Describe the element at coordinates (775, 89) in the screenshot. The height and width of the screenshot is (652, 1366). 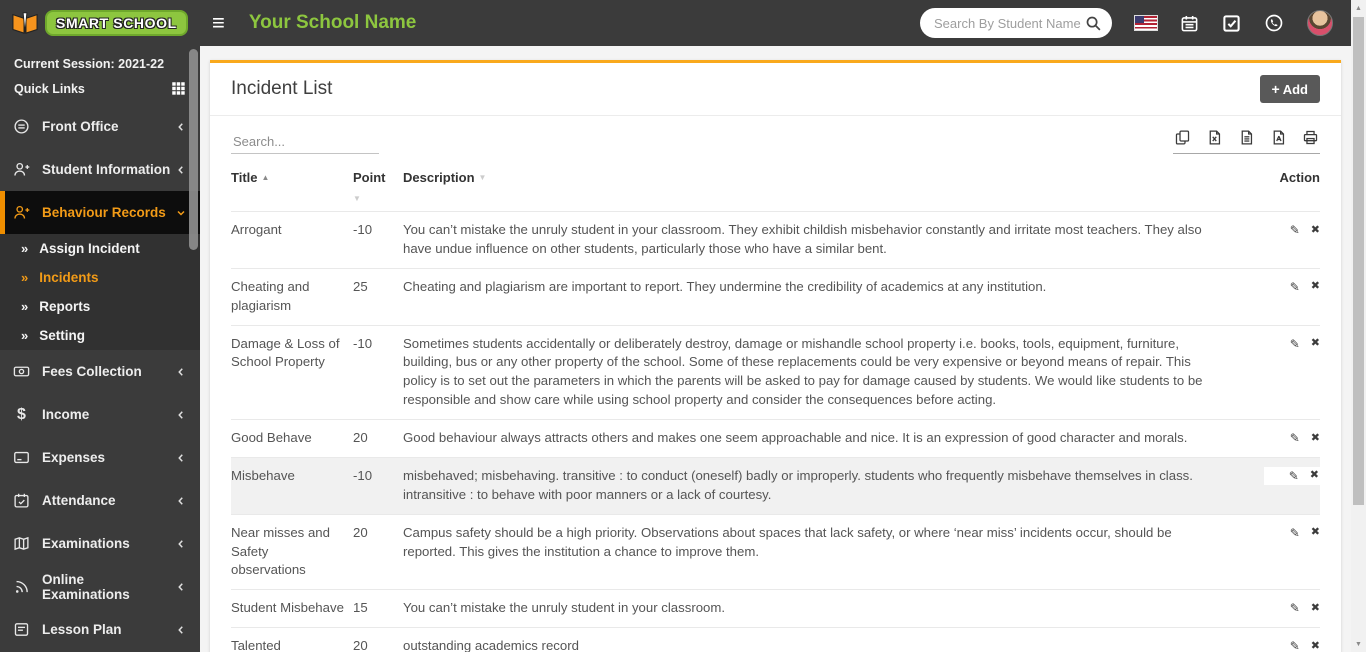
I see `card-header: Incident List + Add` at that location.